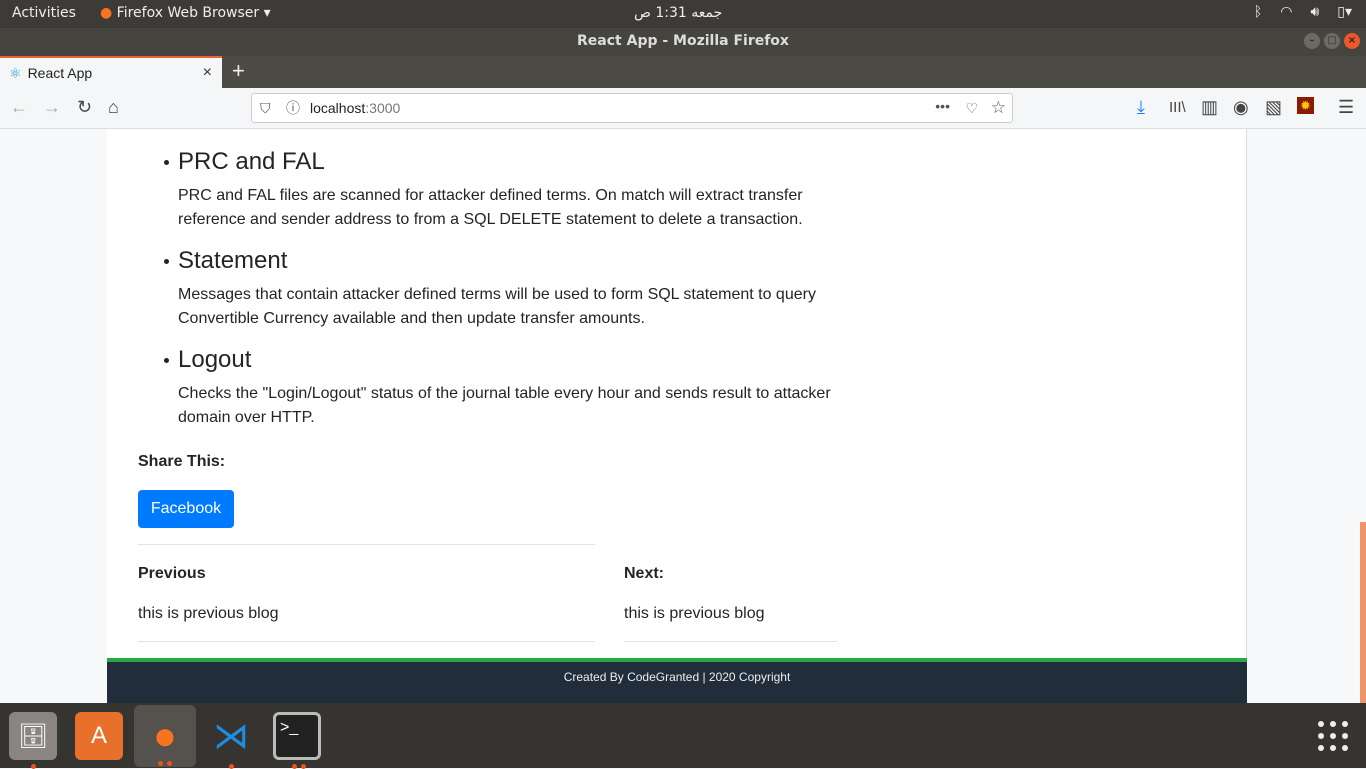 This screenshot has height=769, width=1366. Describe the element at coordinates (998, 108) in the screenshot. I see `bookmark-star-icon: ☆` at that location.